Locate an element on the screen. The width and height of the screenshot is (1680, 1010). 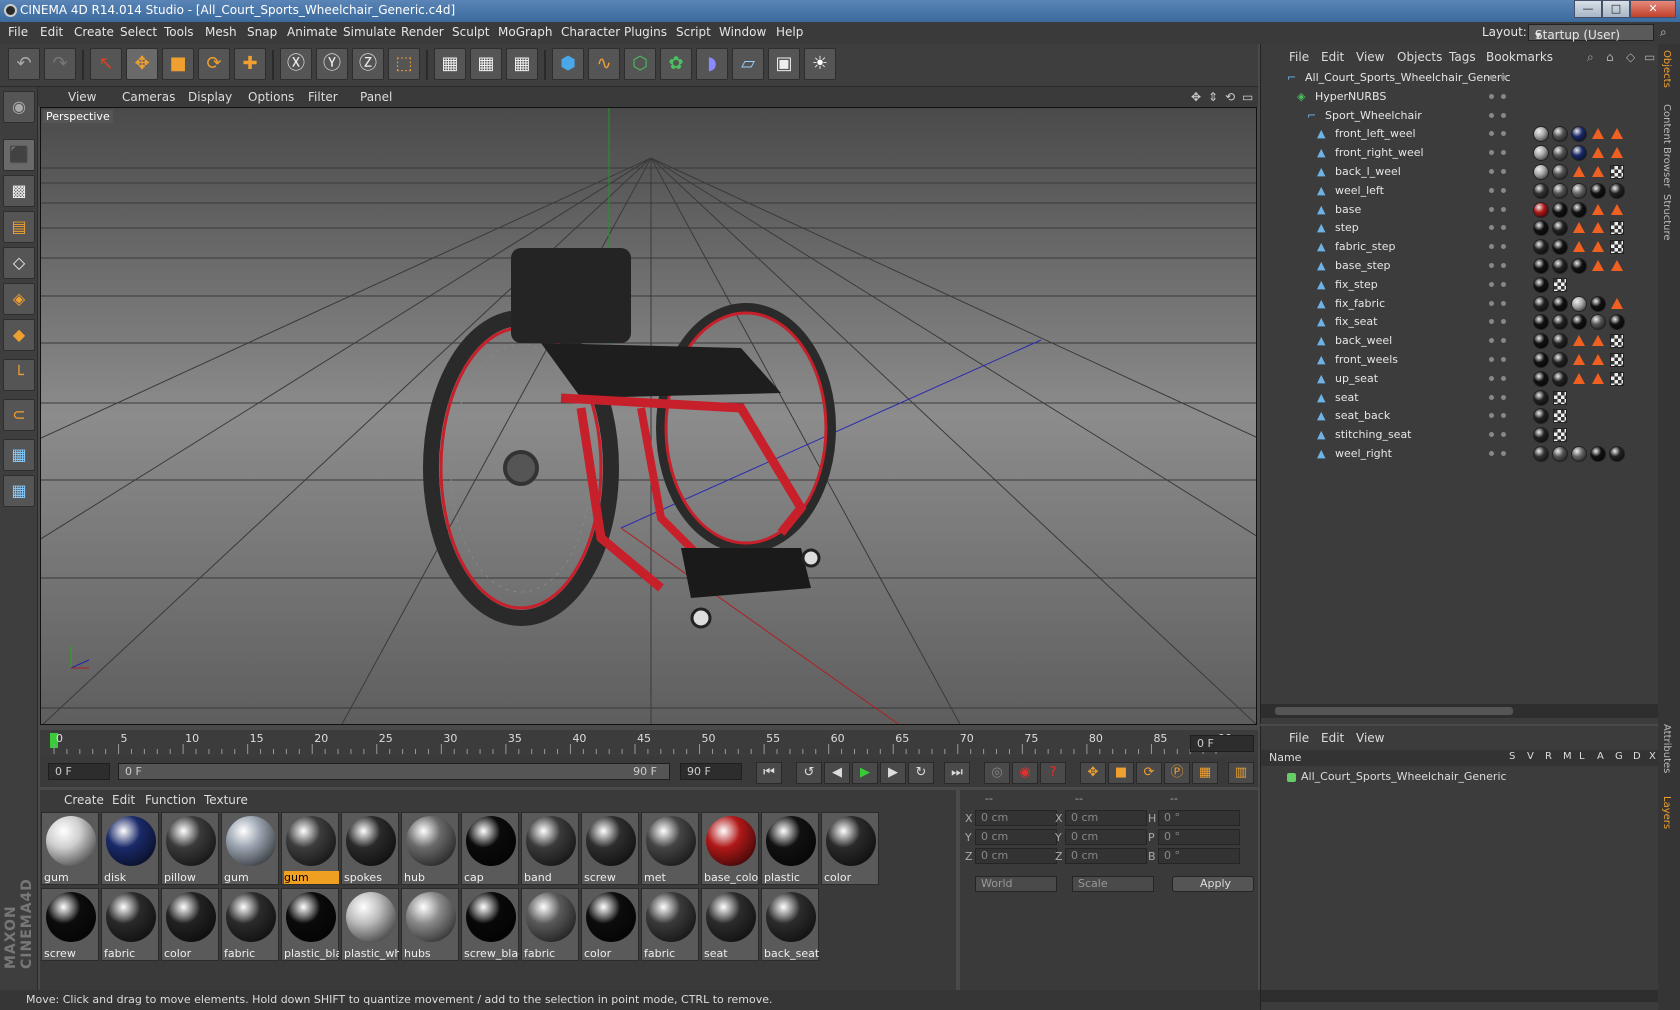
live-selection-icon: ↖ is located at coordinates (106, 64).